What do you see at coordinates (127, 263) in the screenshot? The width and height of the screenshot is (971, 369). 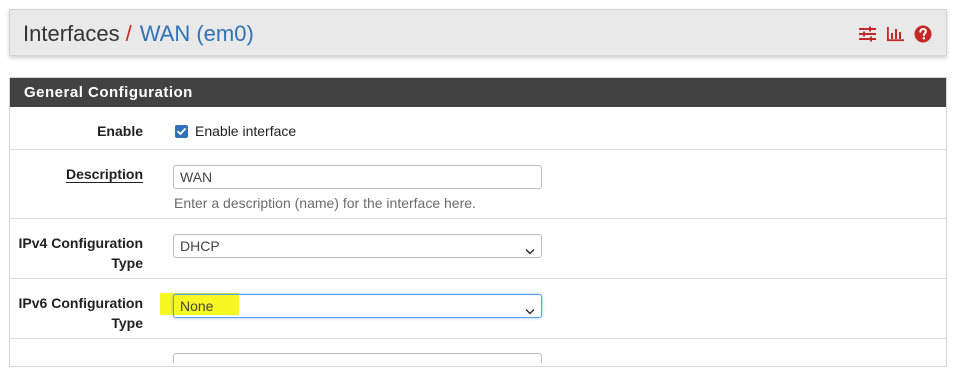 I see `ipv4-config-label-line2: Type` at bounding box center [127, 263].